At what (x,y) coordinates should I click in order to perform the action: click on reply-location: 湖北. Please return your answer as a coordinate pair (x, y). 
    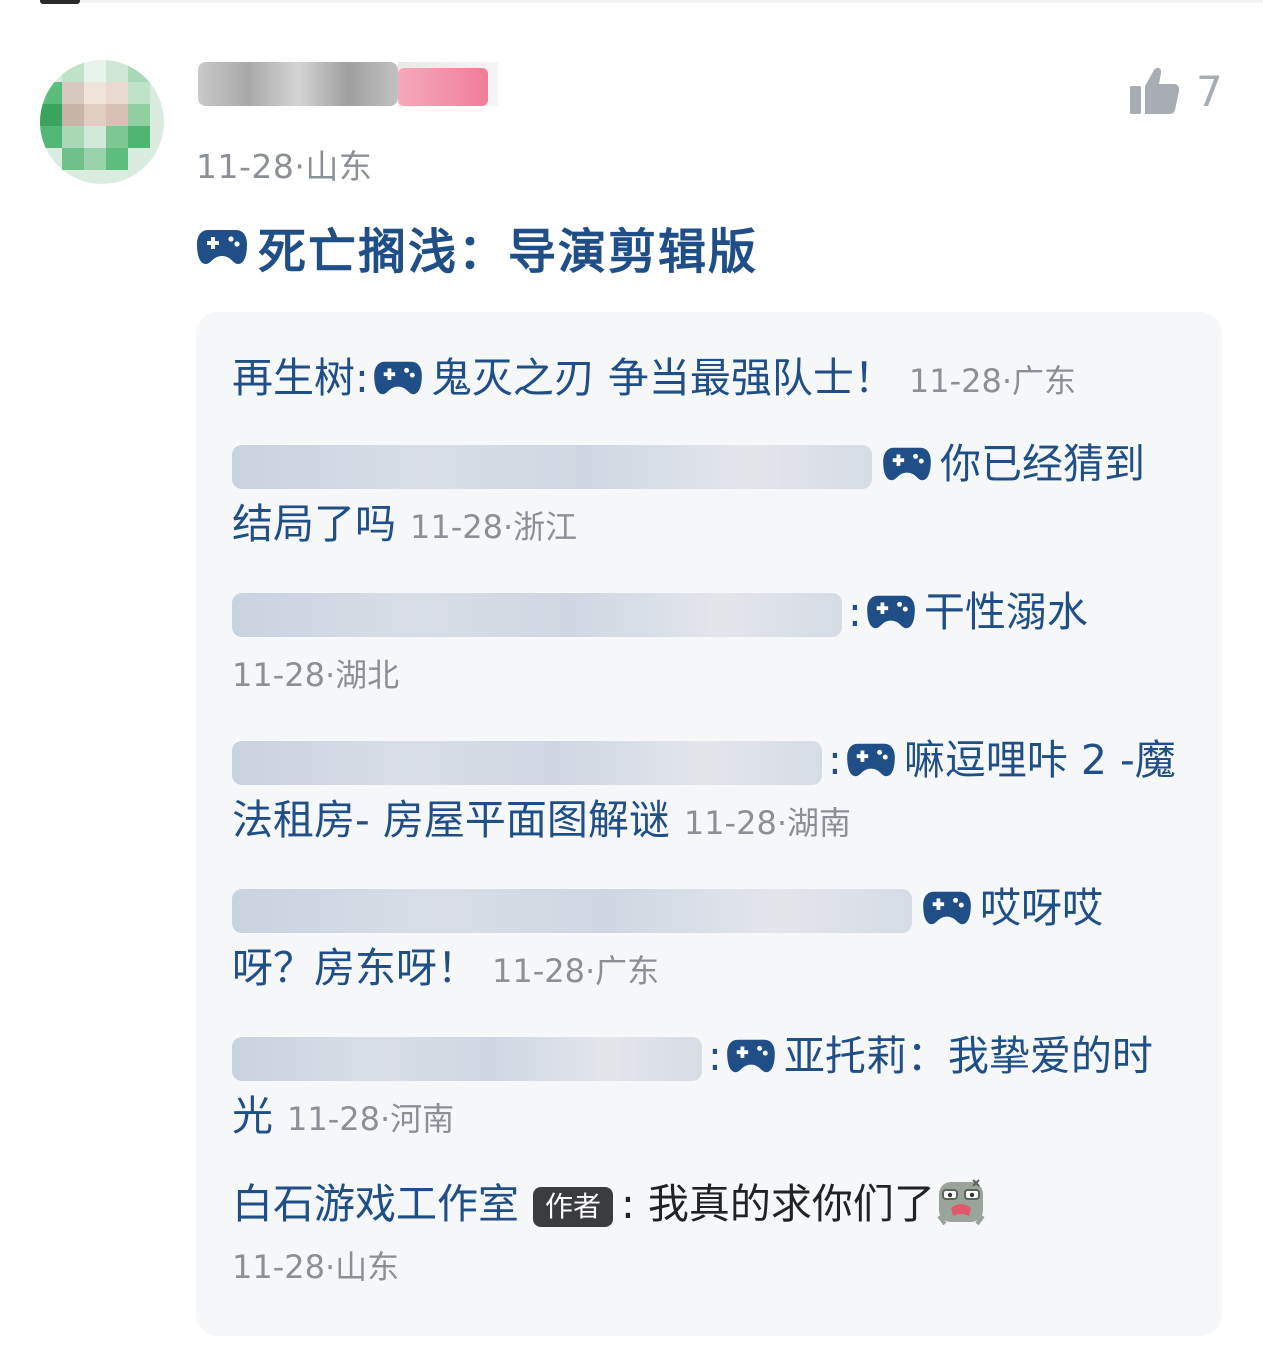
    Looking at the image, I should click on (367, 675).